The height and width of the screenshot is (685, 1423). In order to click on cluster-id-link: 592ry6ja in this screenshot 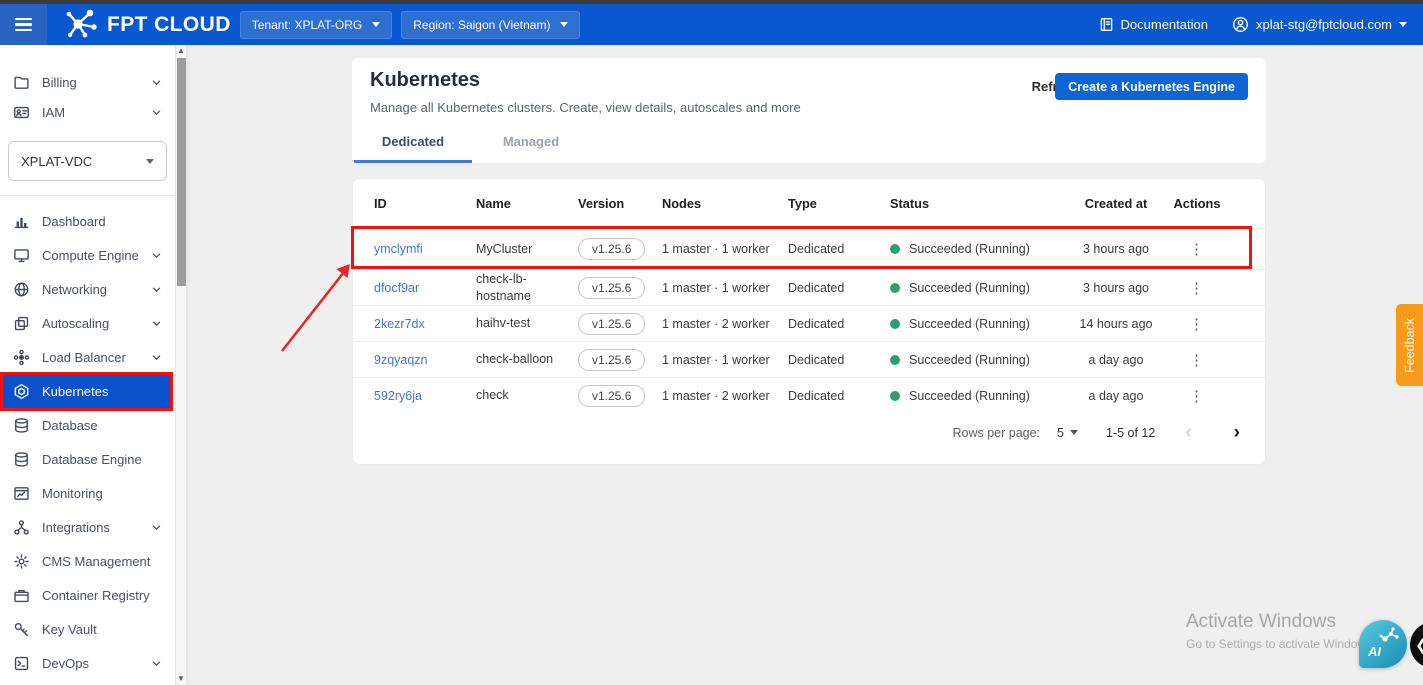, I will do `click(425, 396)`.